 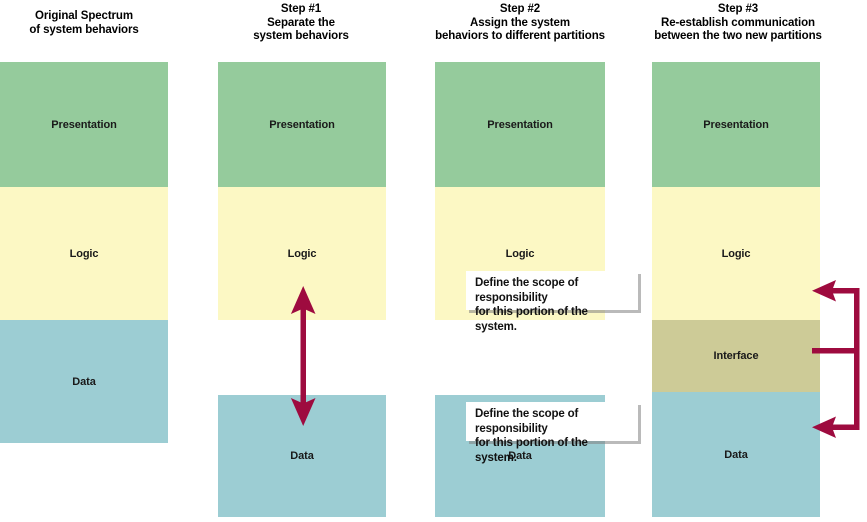 I want to click on block-step1-logic: Logic, so click(x=302, y=253).